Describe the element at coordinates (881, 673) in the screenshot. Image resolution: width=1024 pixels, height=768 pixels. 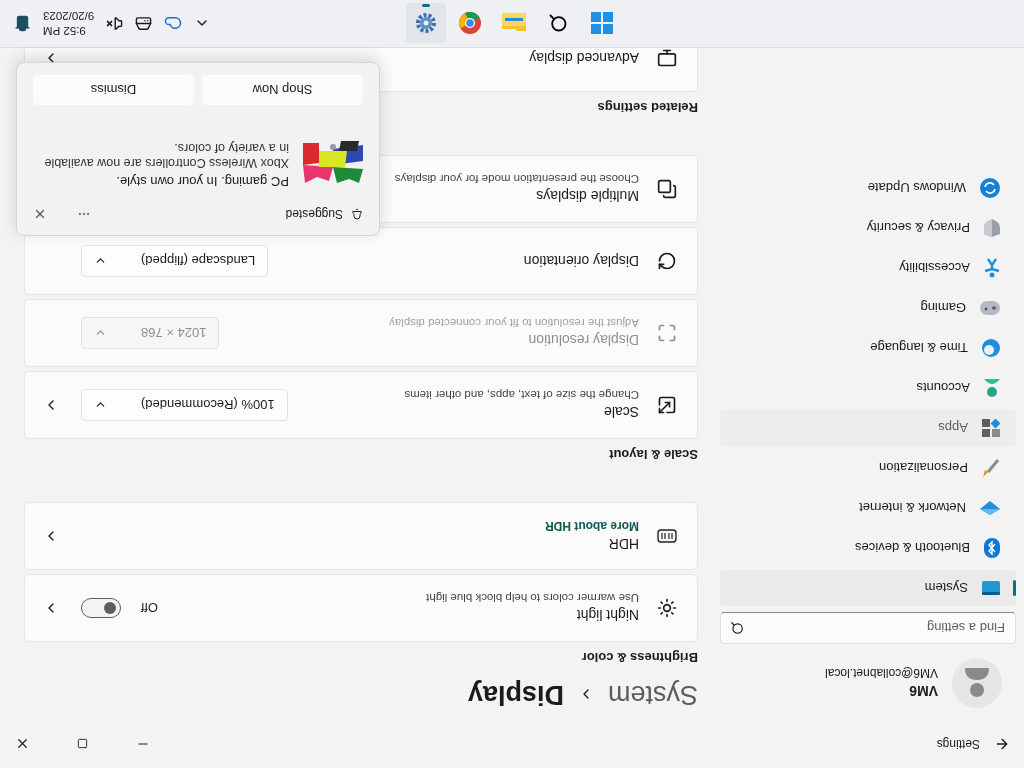
I see `user-email: VM6@collabnet.local` at that location.